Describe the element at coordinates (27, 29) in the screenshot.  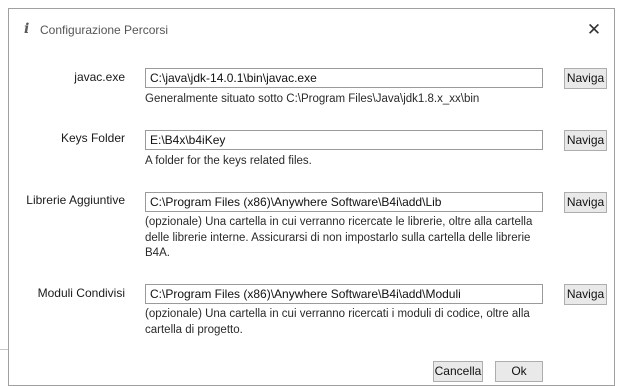
I see `info-icon: i` at that location.